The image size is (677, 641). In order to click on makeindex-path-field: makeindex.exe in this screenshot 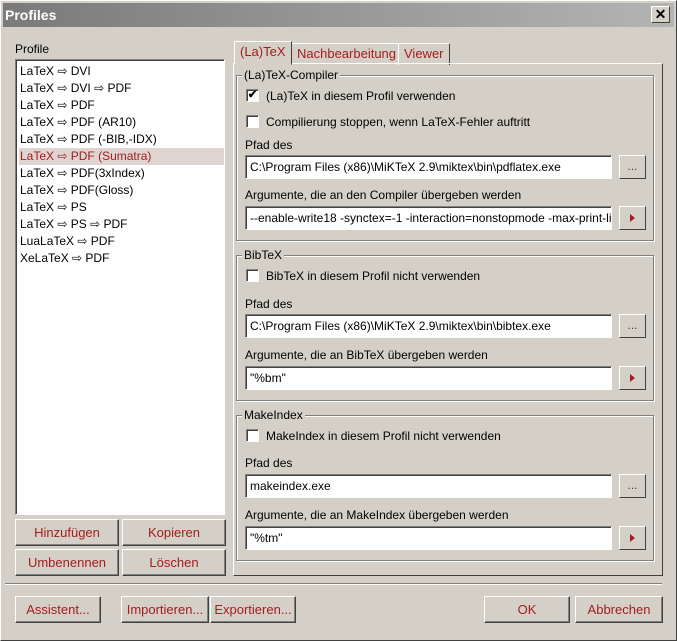, I will do `click(428, 486)`.